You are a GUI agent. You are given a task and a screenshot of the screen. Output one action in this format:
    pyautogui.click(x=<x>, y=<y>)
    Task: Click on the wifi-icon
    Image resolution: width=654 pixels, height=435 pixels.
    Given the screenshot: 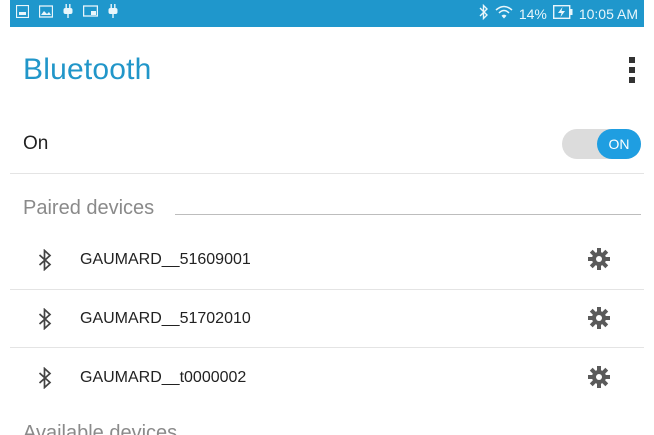 What is the action you would take?
    pyautogui.click(x=504, y=13)
    